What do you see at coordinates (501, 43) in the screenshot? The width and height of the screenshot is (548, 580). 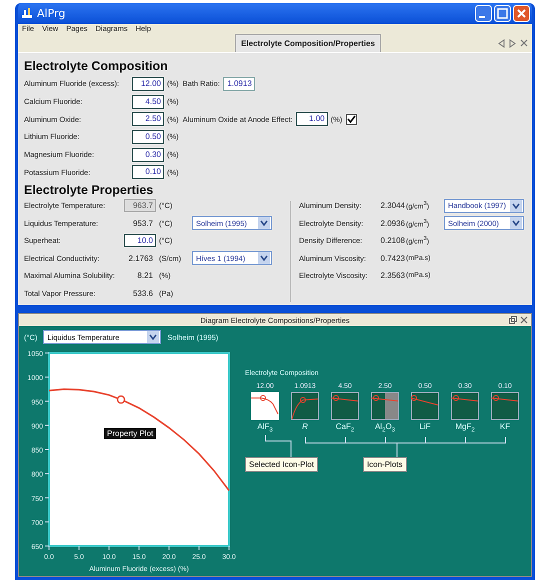 I see `scroll-left-icon` at bounding box center [501, 43].